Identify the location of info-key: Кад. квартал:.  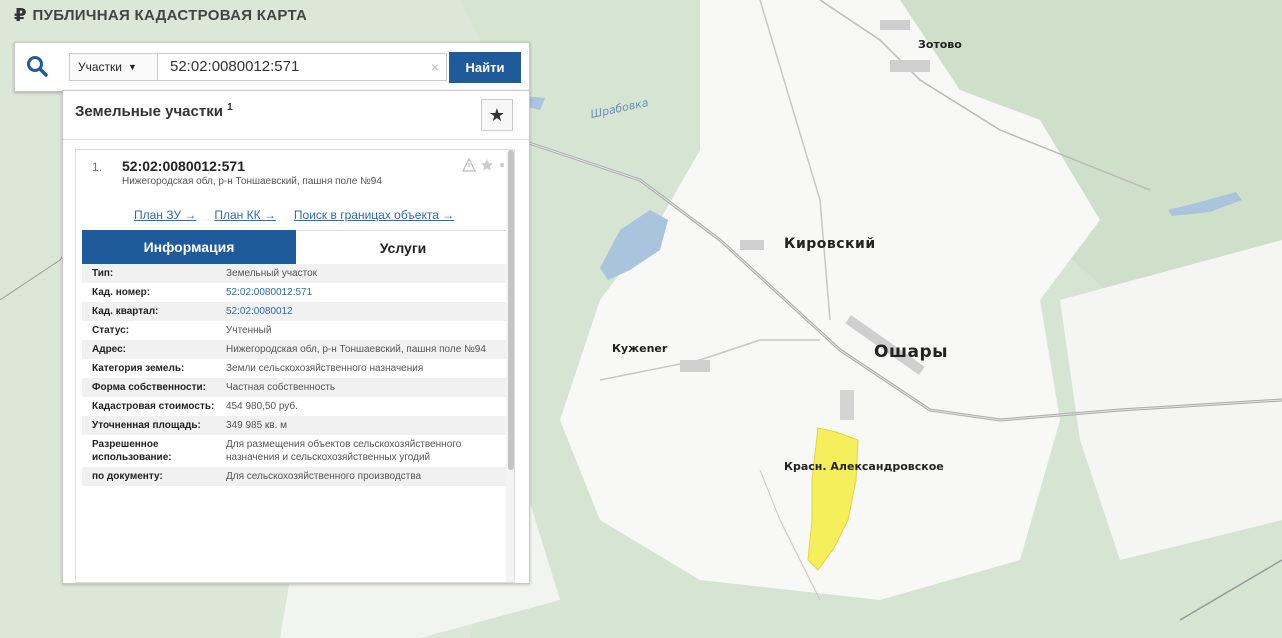
(125, 311).